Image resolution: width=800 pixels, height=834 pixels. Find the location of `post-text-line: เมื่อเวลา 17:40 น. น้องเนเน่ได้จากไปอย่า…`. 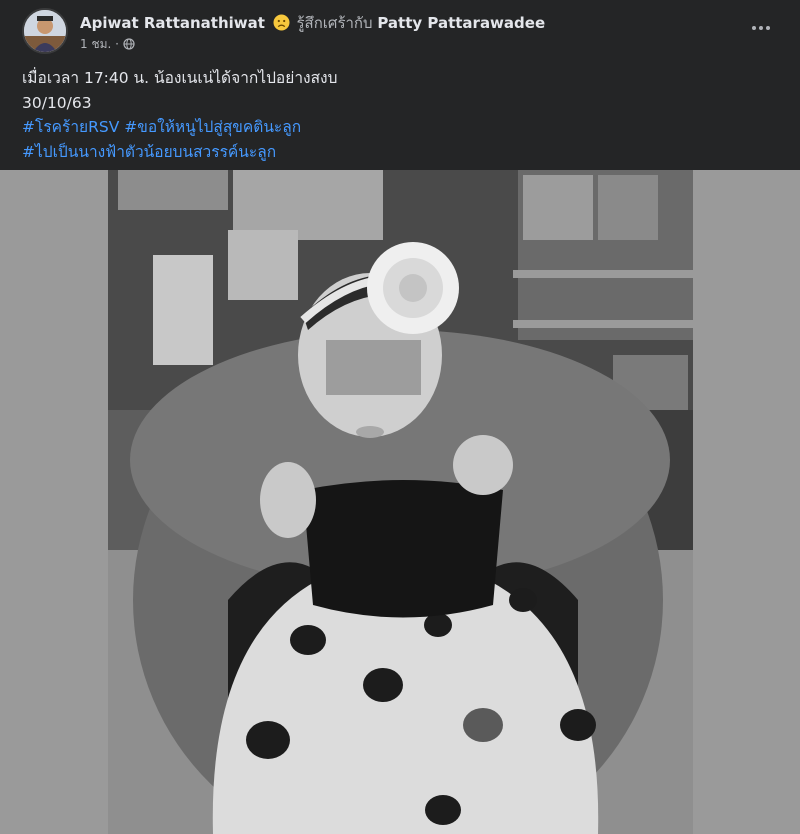

post-text-line: เมื่อเวลา 17:40 น. น้องเนเน่ได้จากไปอย่า… is located at coordinates (180, 78).